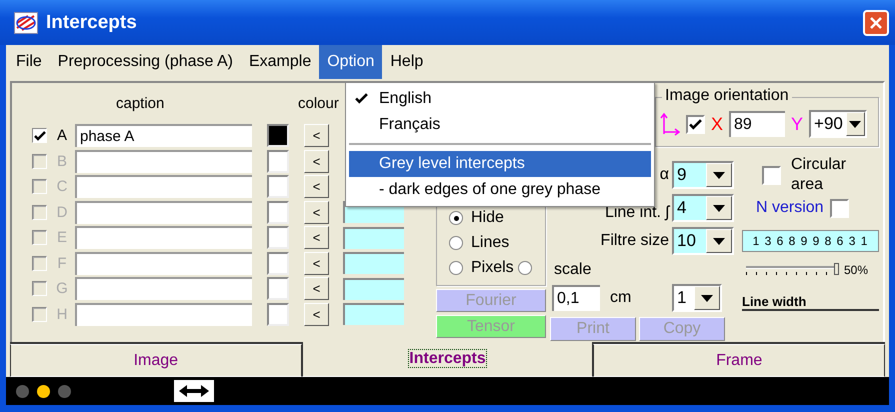 This screenshot has height=412, width=895. I want to click on phase-checkbox, so click(39, 136).